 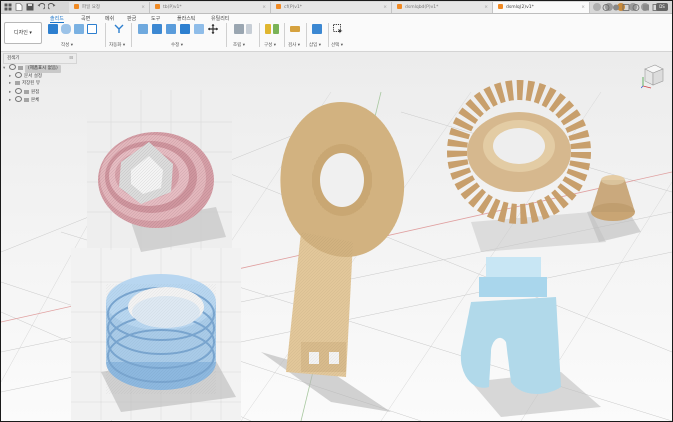 I want to click on box-icon, so click(x=92, y=29).